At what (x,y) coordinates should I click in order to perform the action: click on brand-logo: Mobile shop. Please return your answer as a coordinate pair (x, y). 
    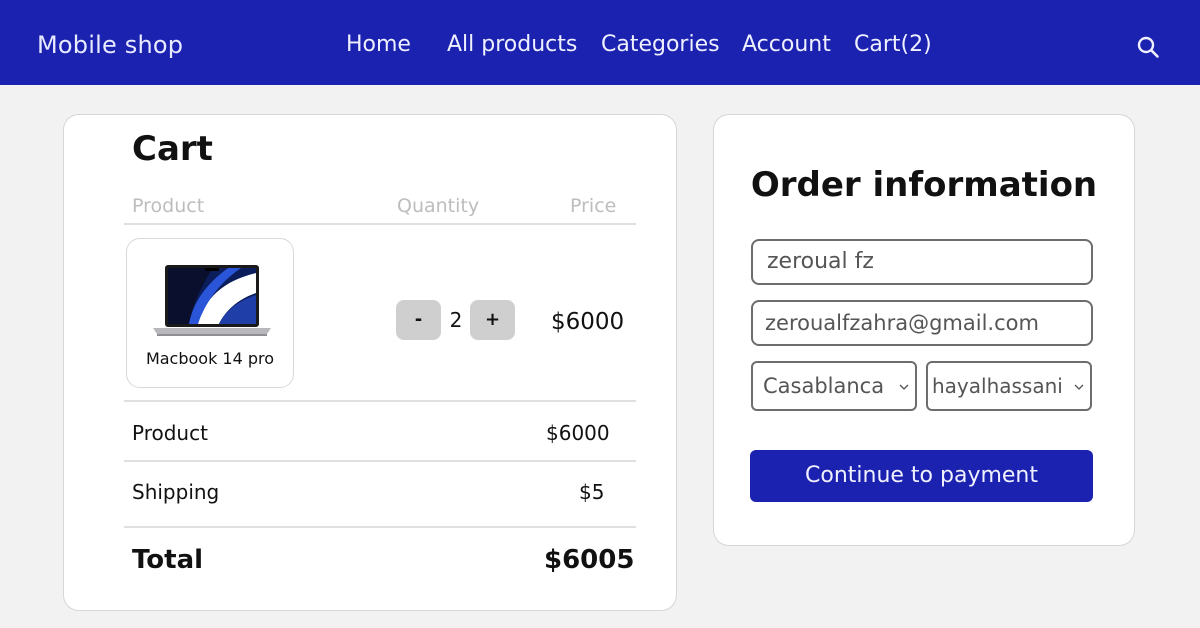
    Looking at the image, I should click on (110, 45).